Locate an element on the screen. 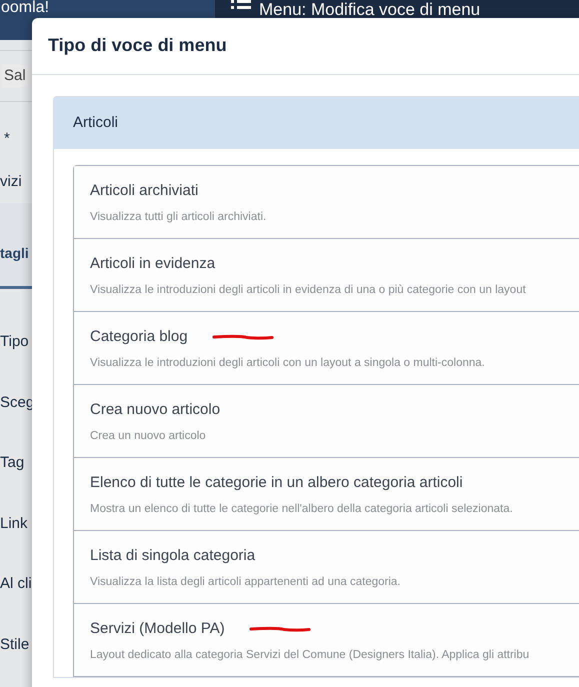  item-title: Servizi (Modello PA) is located at coordinates (157, 629).